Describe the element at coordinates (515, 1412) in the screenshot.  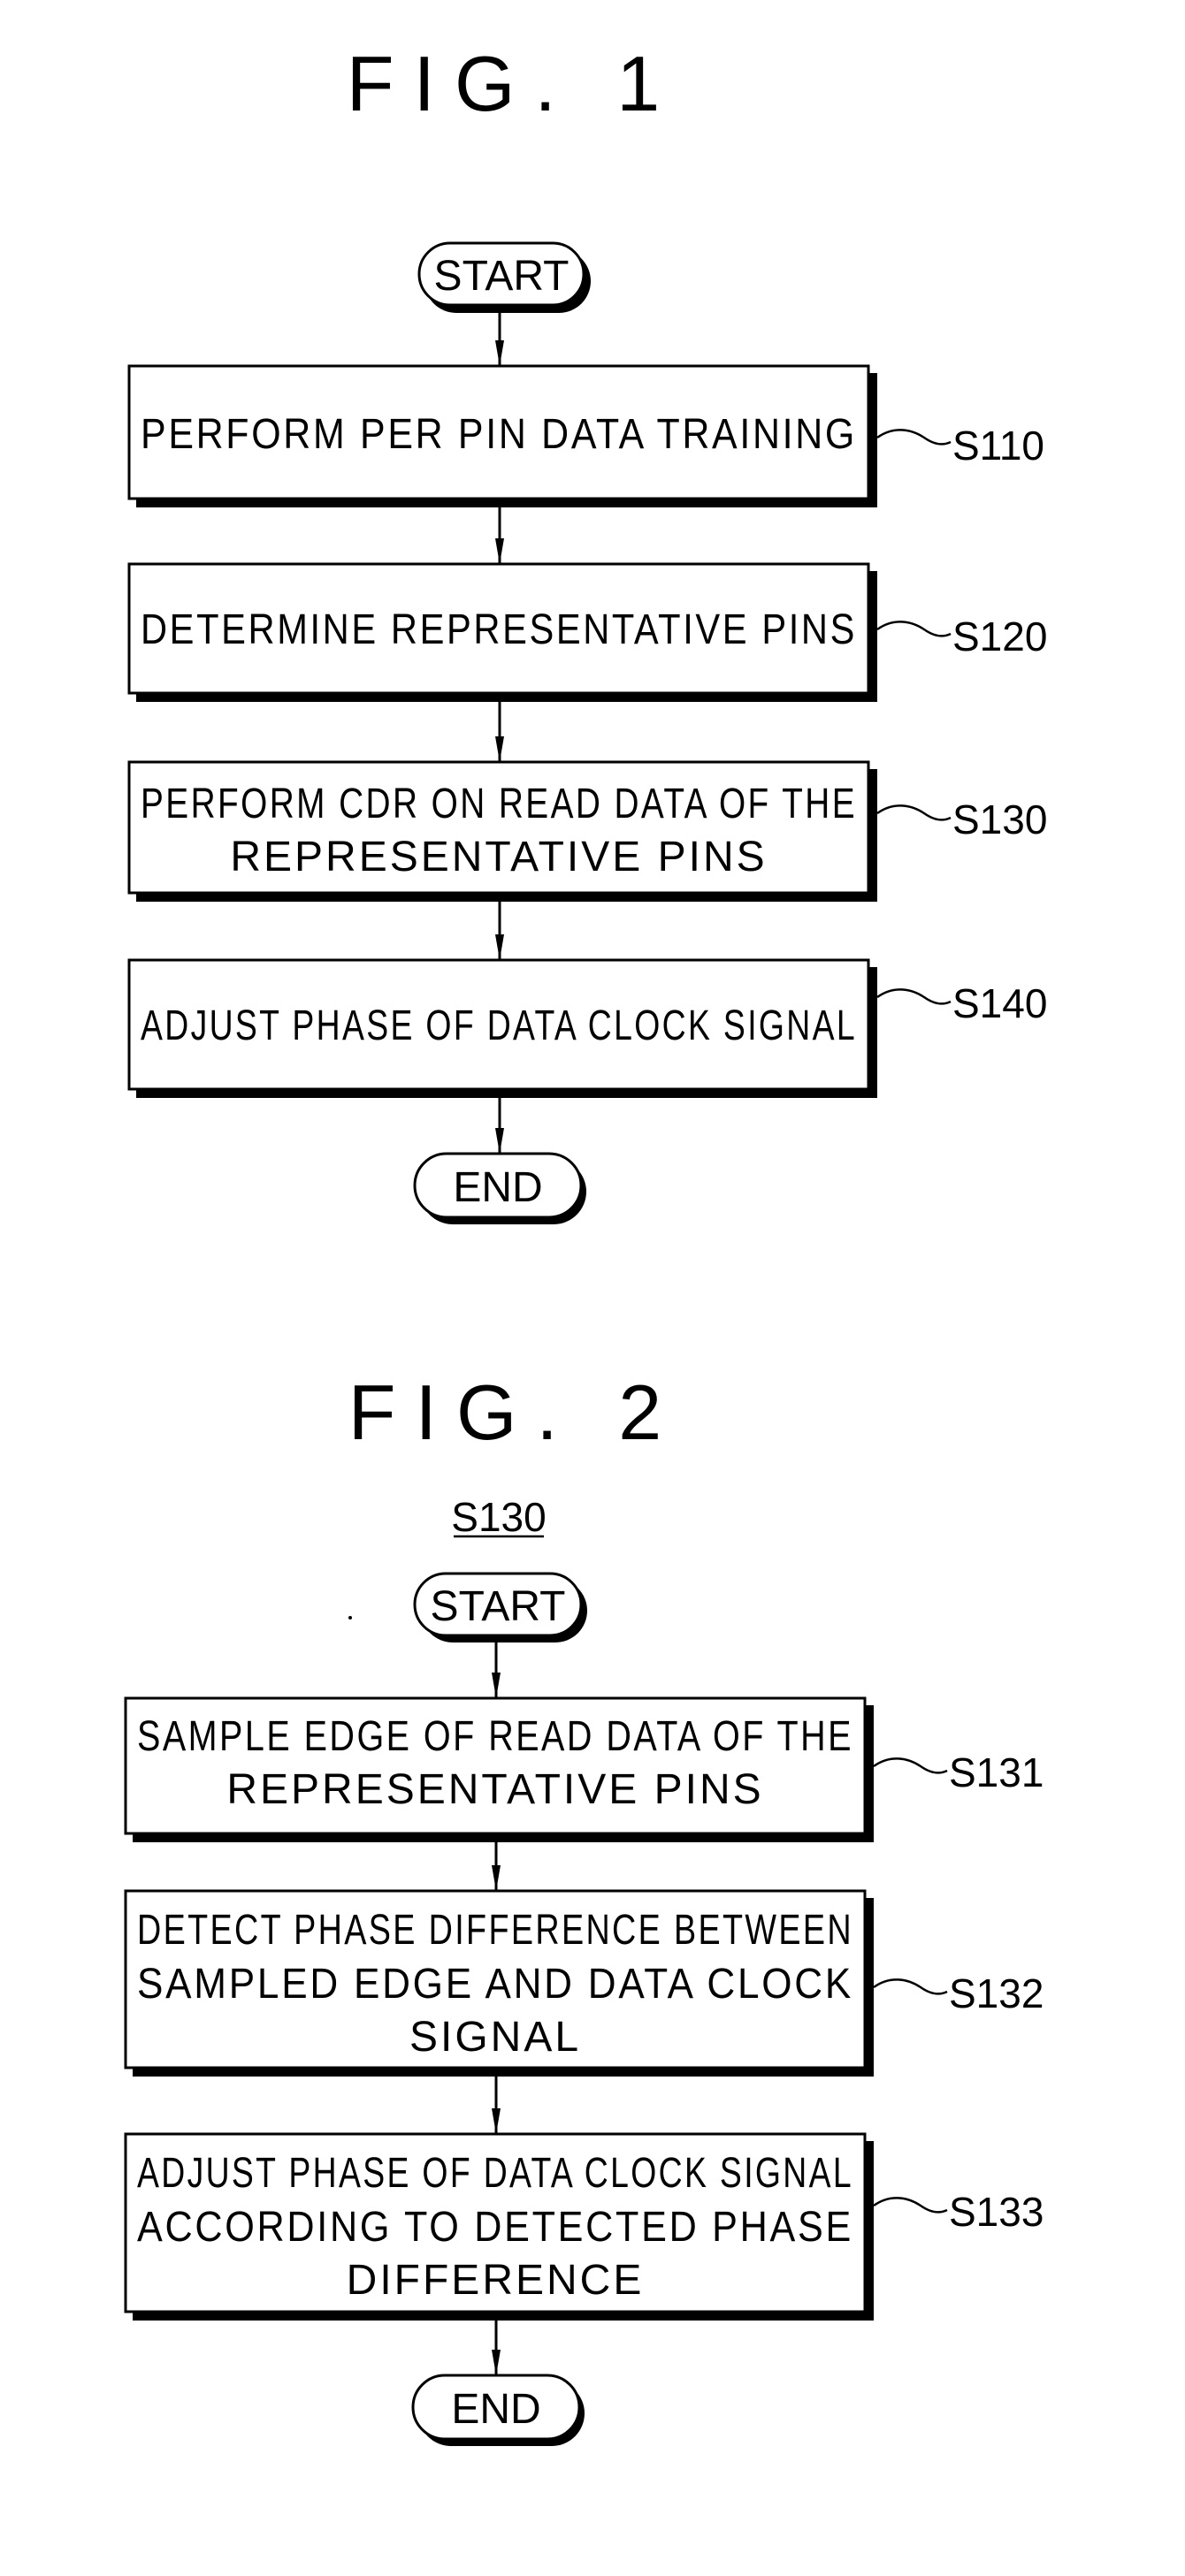
I see `figure-2-title: FIG. 2` at that location.